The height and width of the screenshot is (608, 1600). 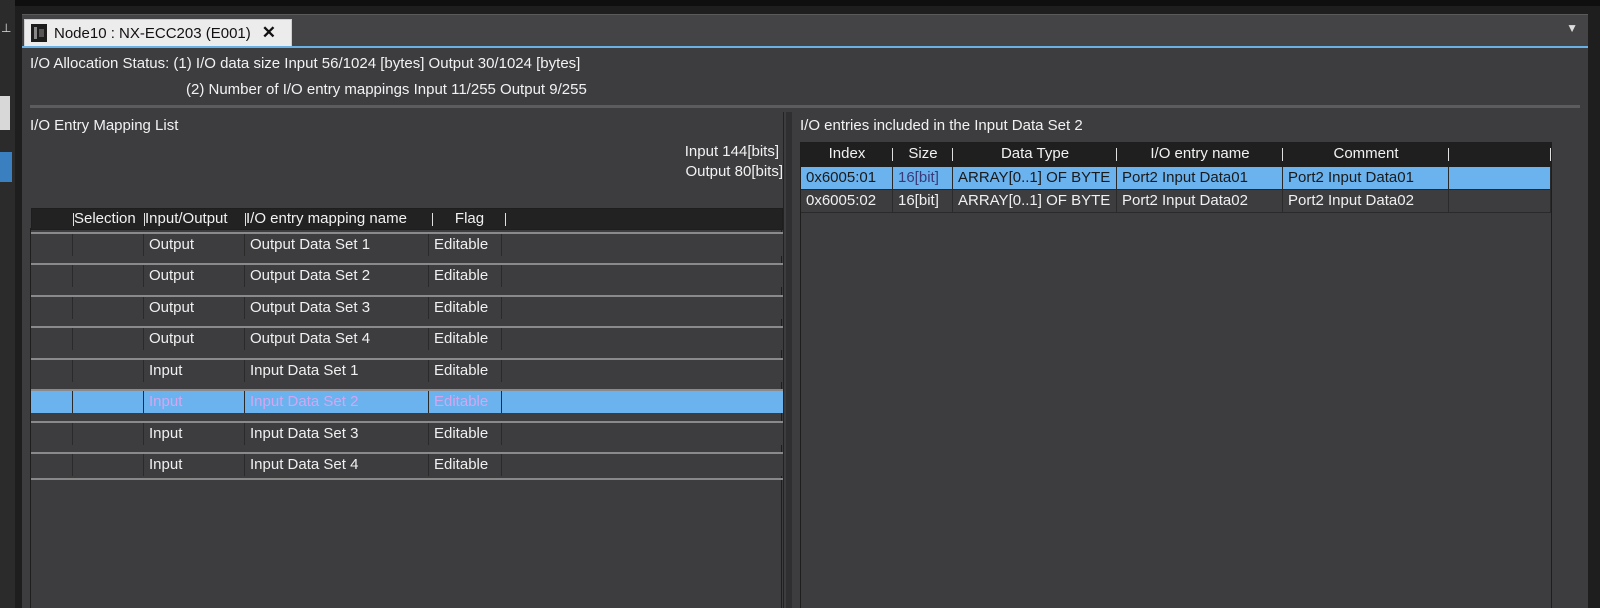 I want to click on tab-strip: Node10 : NX-ECC203 (E001) ✕ ▼, so click(x=805, y=31).